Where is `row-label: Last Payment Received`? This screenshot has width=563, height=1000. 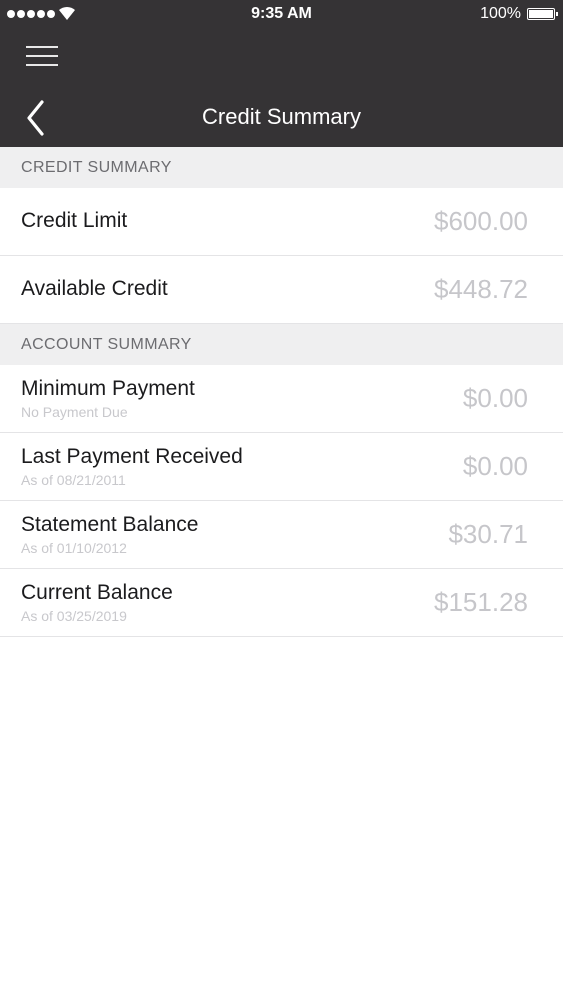 row-label: Last Payment Received is located at coordinates (132, 456).